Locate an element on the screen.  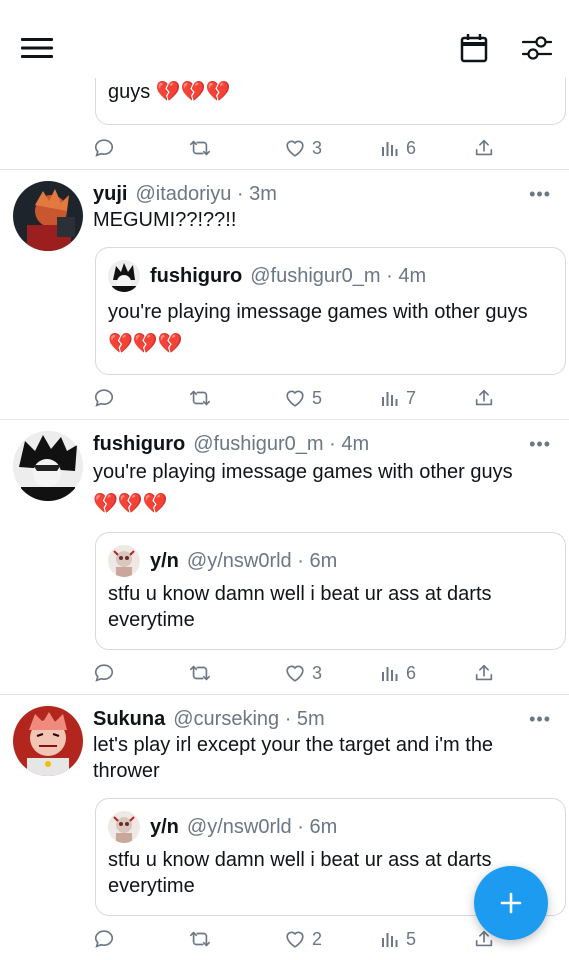
tweet-header: fushiguro @fushigur0_m · 4m is located at coordinates (301, 444).